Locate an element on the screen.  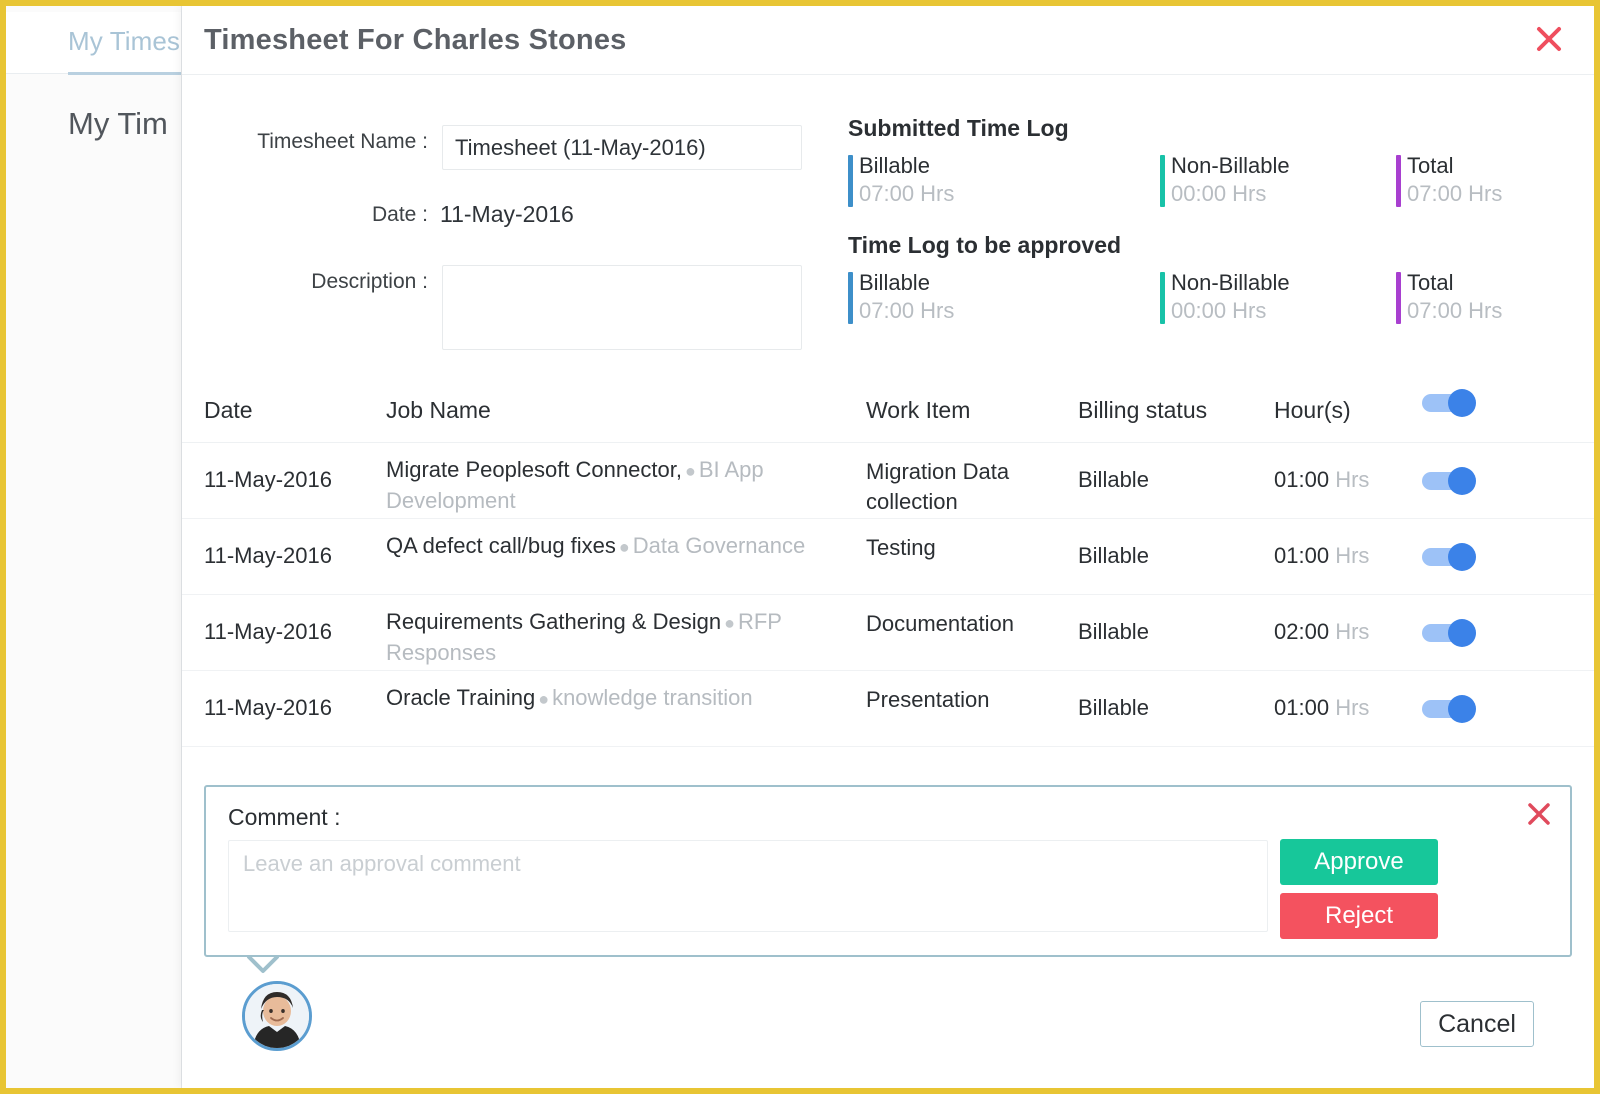
background-page: My Times My Tim is located at coordinates (94, 547).